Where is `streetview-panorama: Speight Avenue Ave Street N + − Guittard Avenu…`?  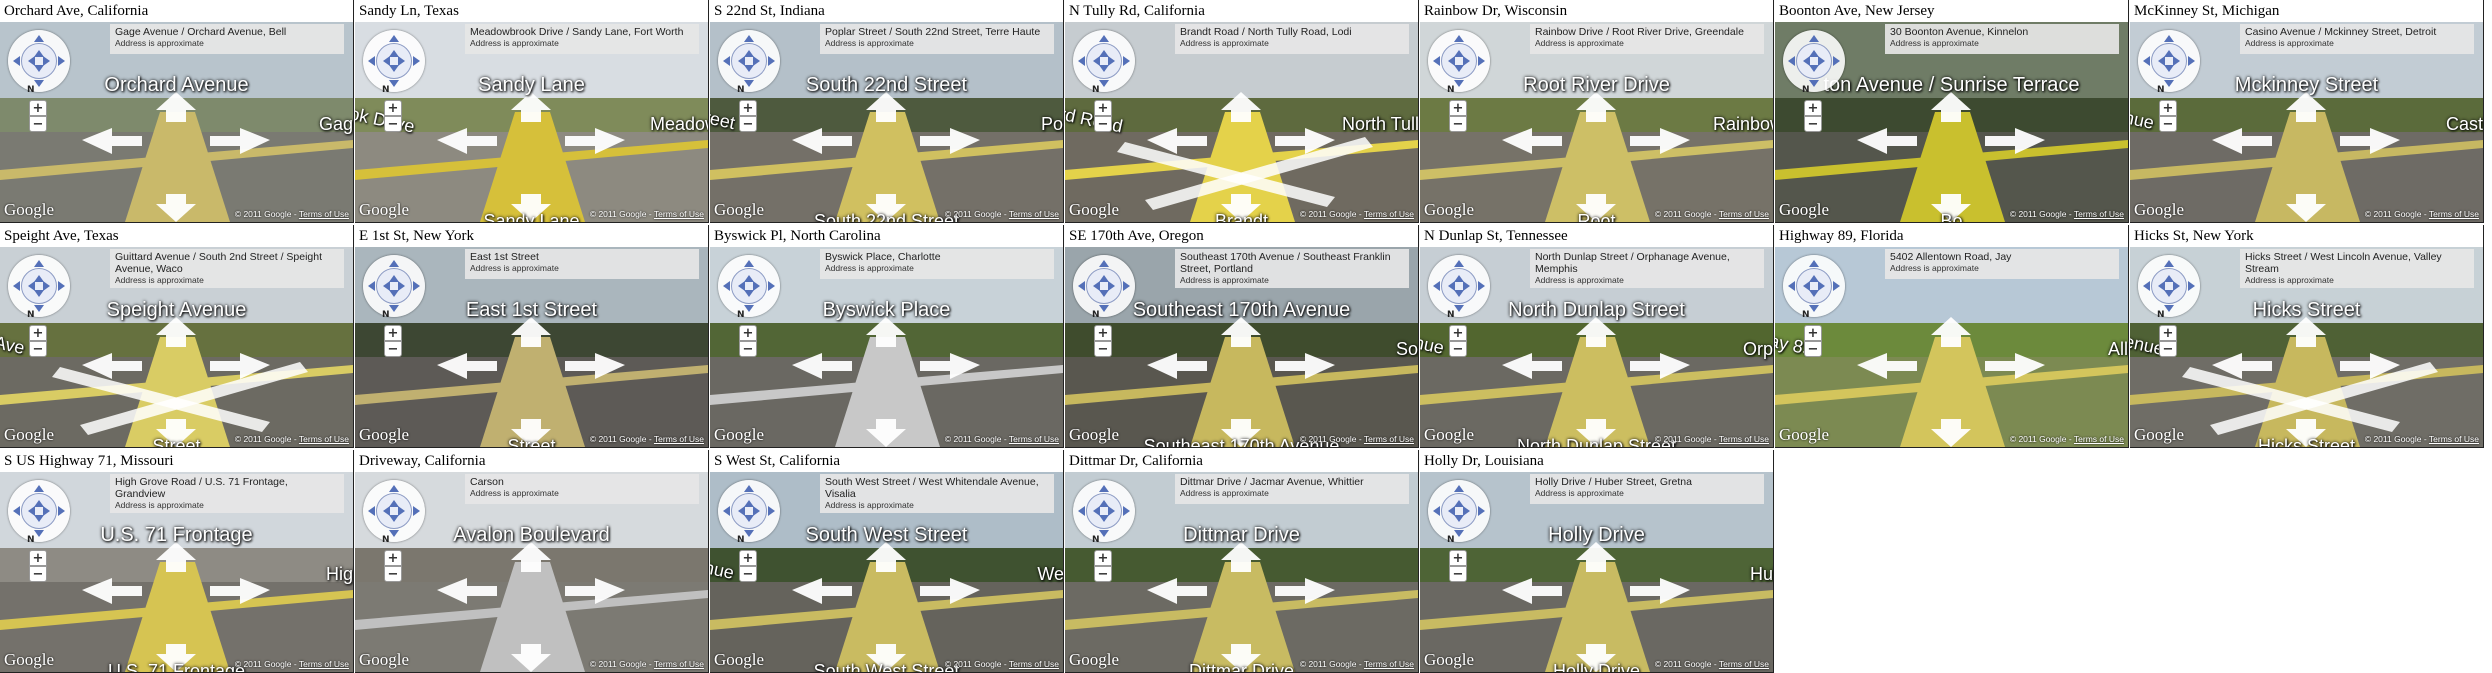
streetview-panorama: Speight Avenue Ave Street N + − Guittard Avenu… is located at coordinates (176, 347).